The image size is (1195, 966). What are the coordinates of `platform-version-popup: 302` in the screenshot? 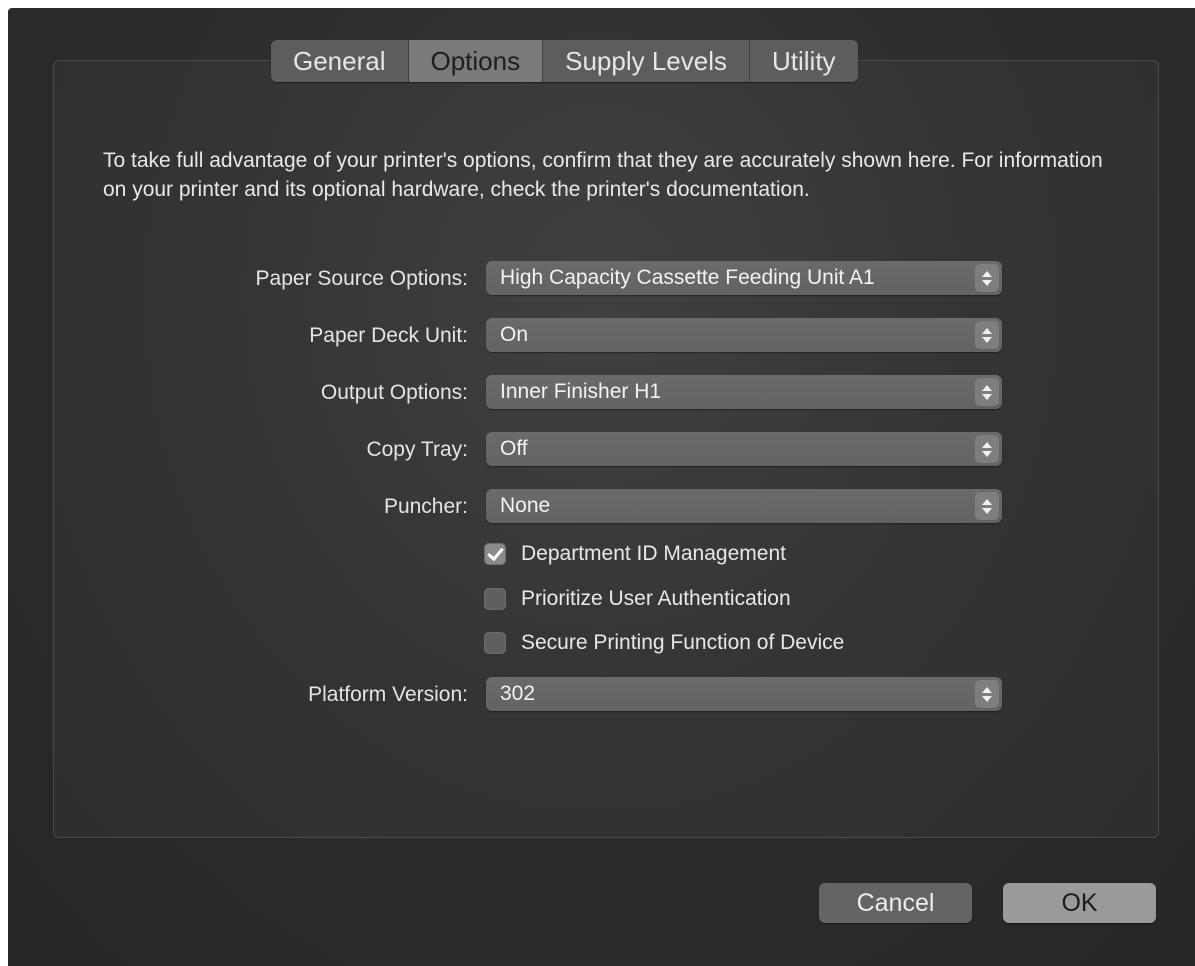 It's located at (744, 694).